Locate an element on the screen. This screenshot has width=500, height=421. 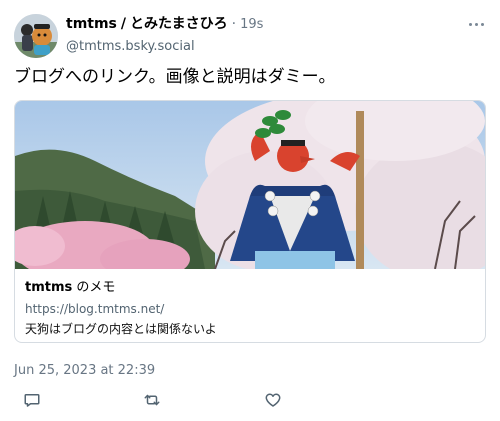
post-header: tmtms / とみたまさひろ · 19s @tmtms.bsky.social is located at coordinates (263, 35).